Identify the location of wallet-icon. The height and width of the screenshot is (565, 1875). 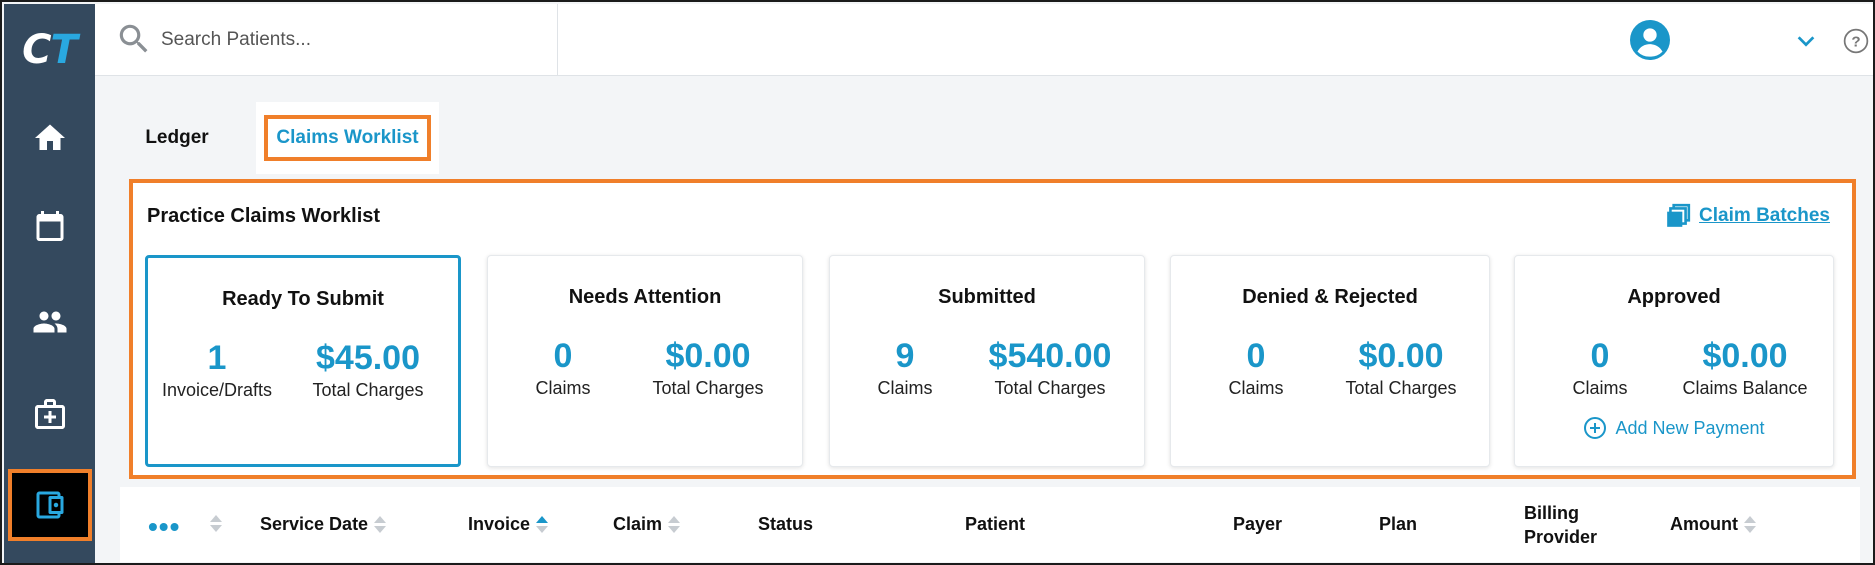
(50, 505).